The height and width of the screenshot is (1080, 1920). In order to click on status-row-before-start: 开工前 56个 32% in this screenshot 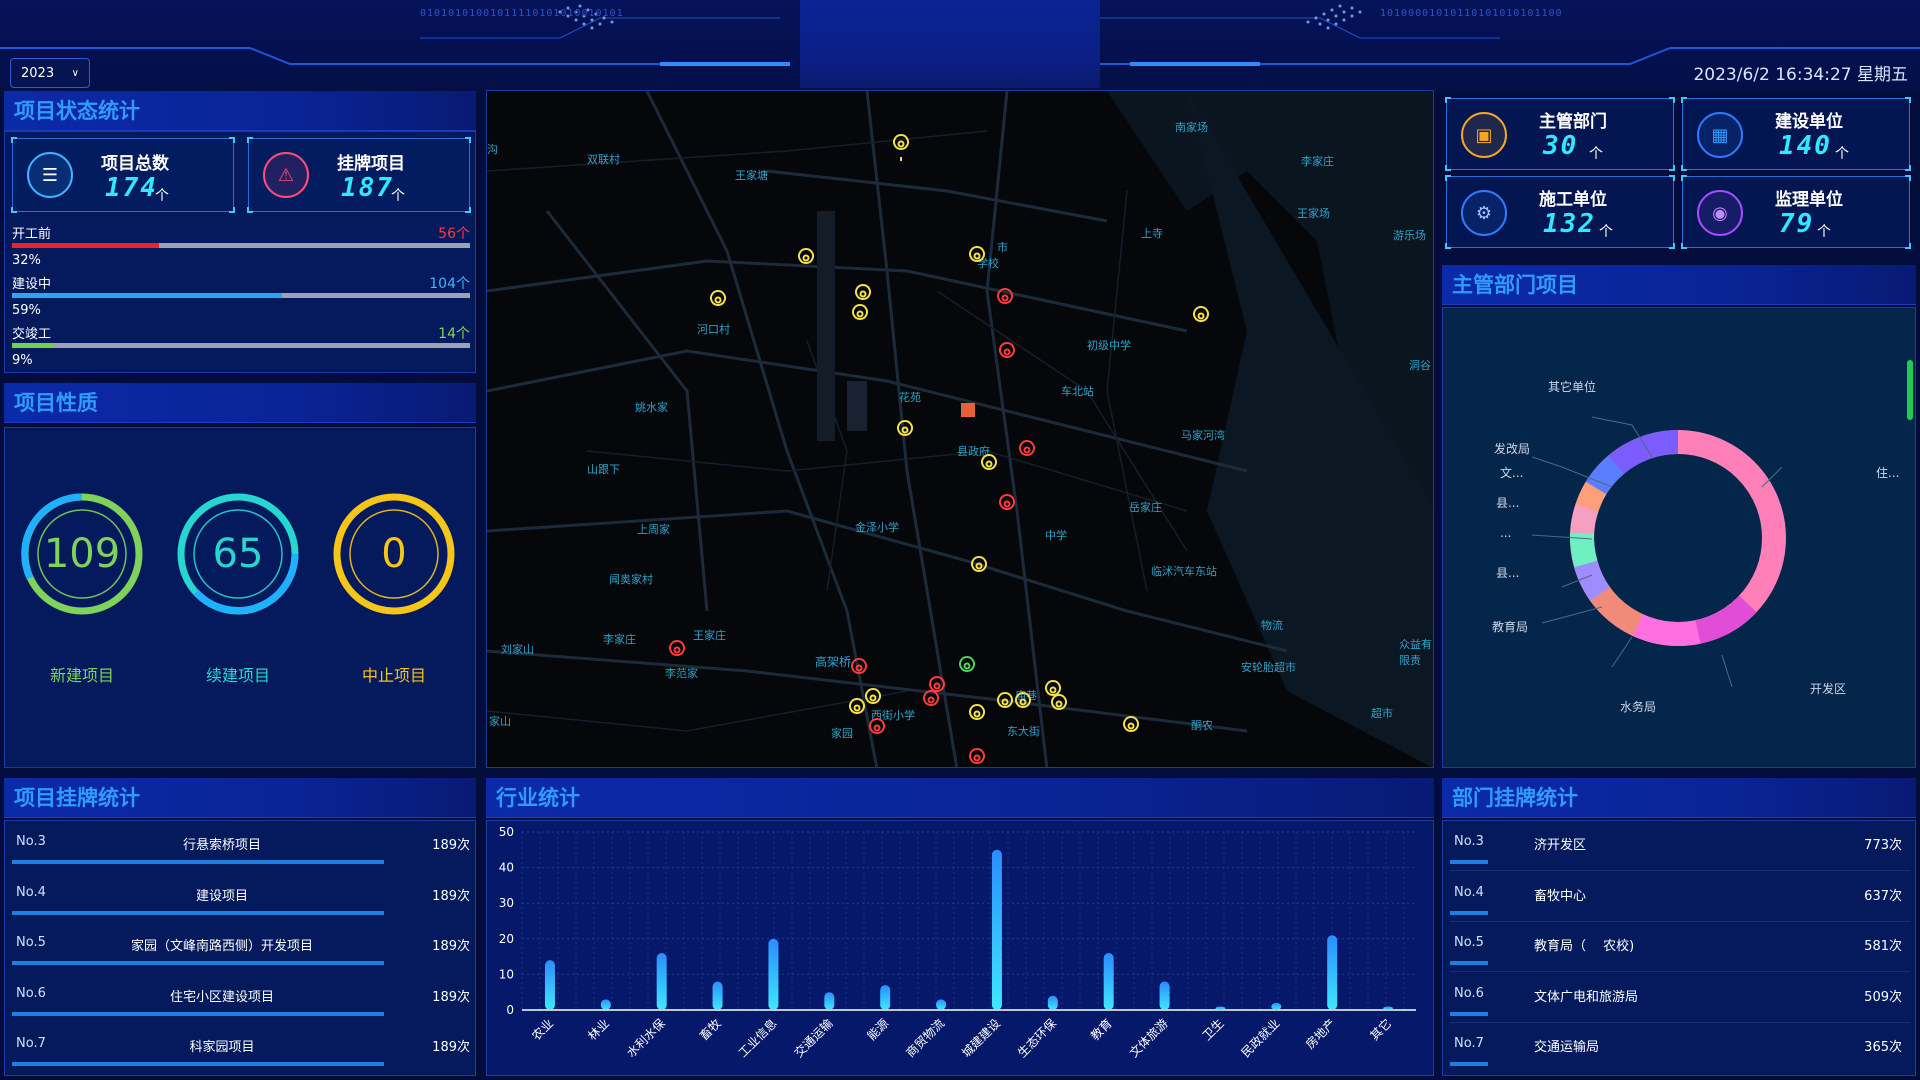, I will do `click(241, 247)`.